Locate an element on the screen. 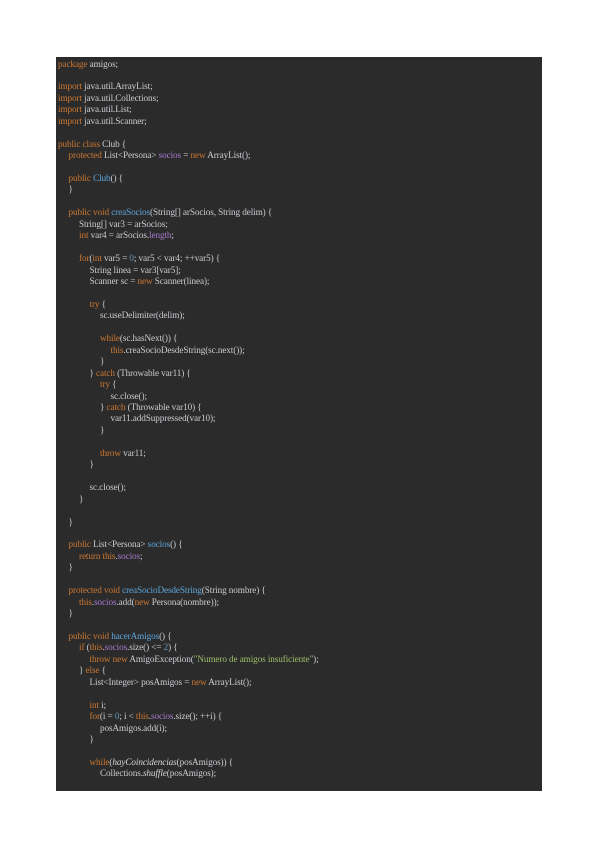 The height and width of the screenshot is (848, 599). code-line: public List<Persona> socios() { is located at coordinates (119, 544).